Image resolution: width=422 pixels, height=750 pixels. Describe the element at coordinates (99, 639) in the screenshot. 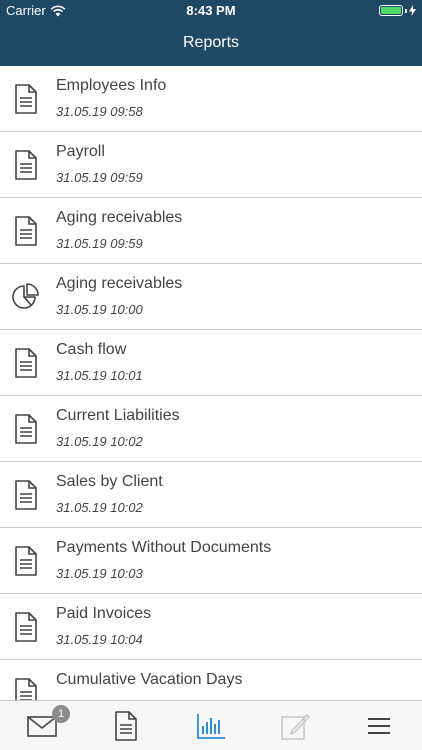

I see `report-date: 31.05.19 10:04` at that location.